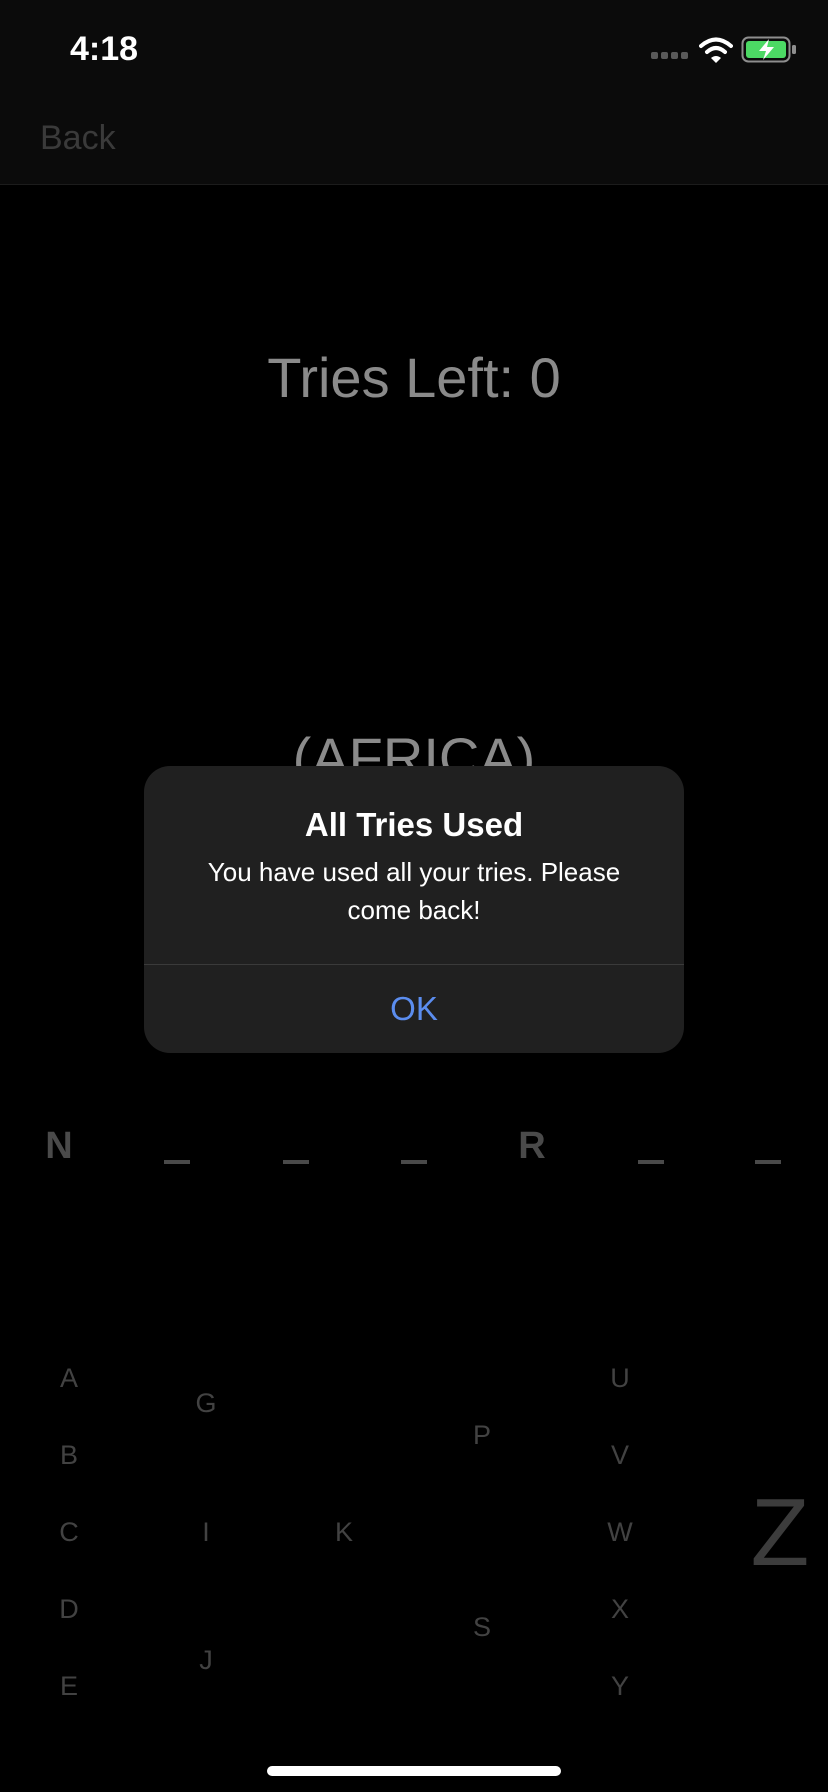  Describe the element at coordinates (620, 1378) in the screenshot. I see `key-u: U` at that location.